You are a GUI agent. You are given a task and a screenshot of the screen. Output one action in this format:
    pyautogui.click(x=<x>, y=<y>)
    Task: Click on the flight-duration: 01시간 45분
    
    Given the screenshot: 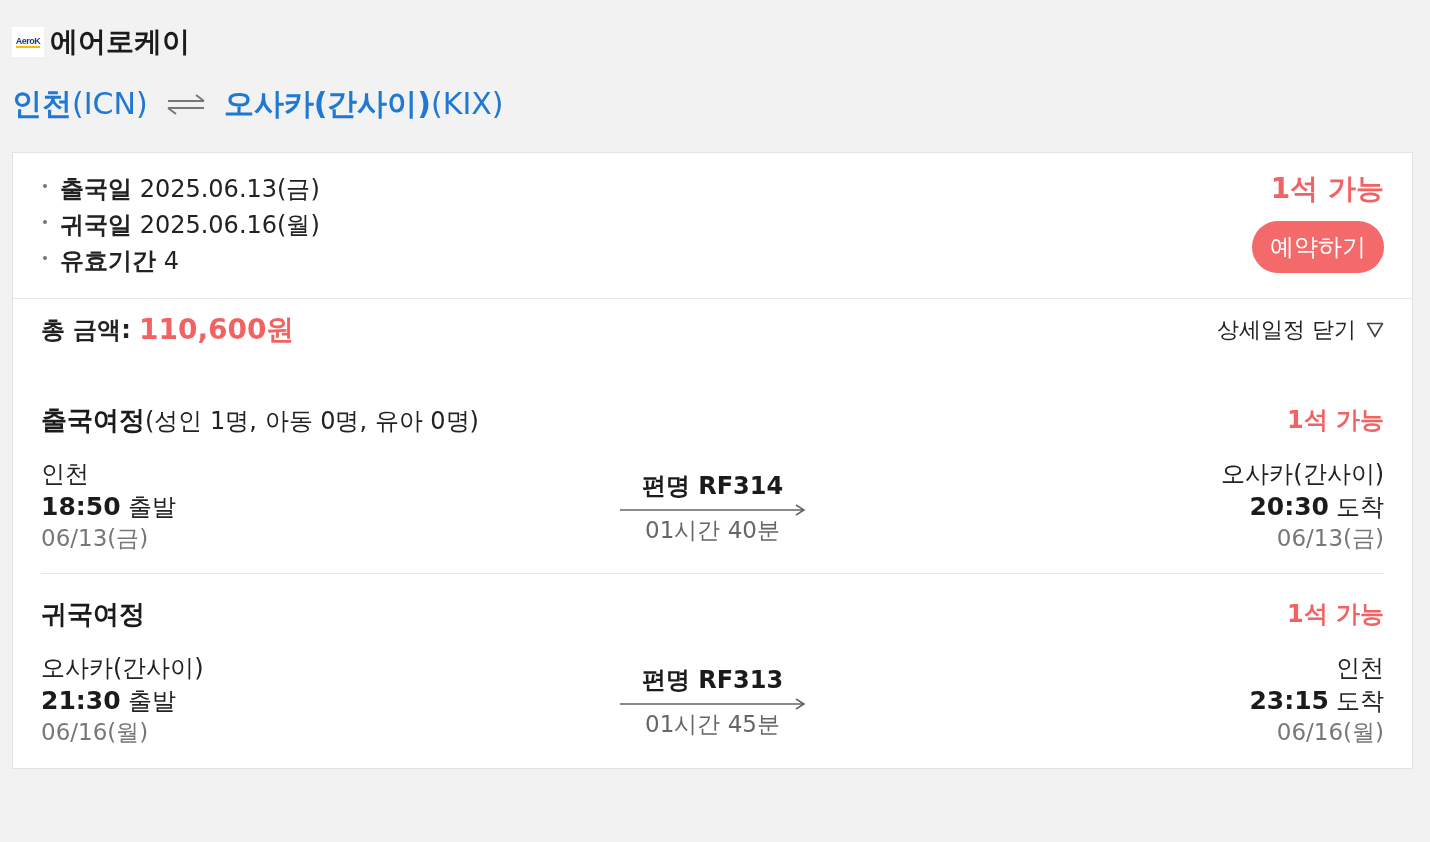 What is the action you would take?
    pyautogui.click(x=712, y=724)
    